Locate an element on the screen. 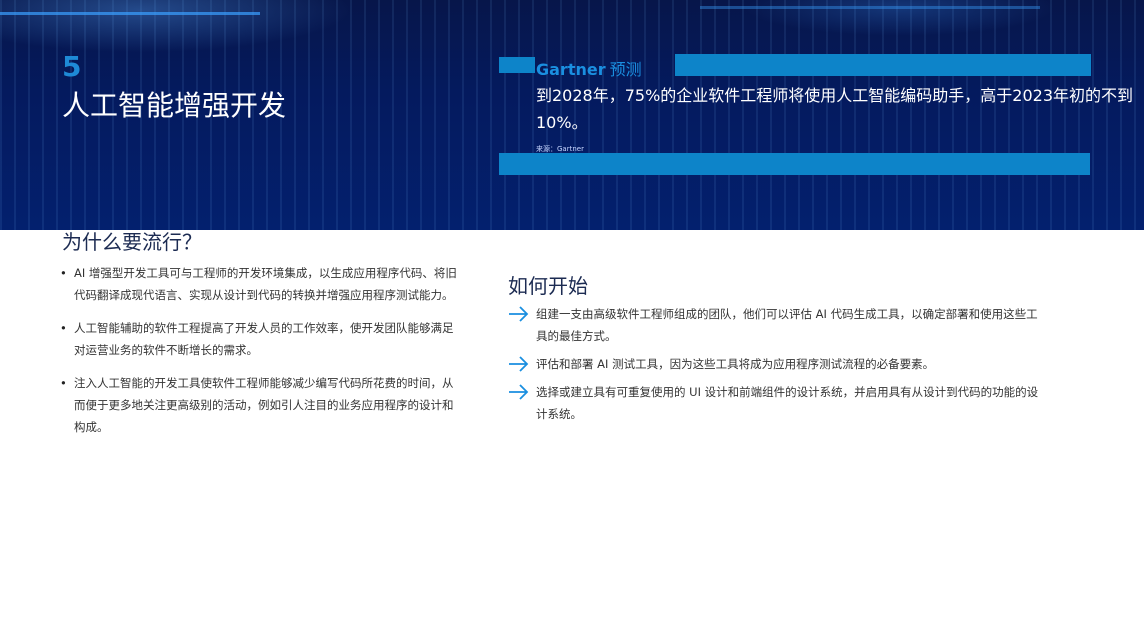 This screenshot has height=619, width=1144. gartner-prediction-label: 预测 is located at coordinates (625, 69).